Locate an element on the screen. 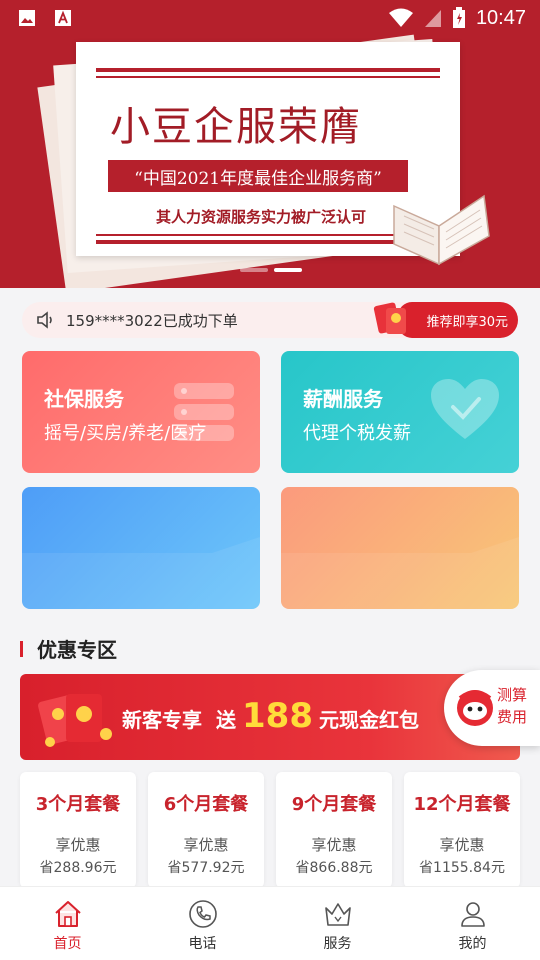 This screenshot has height=960, width=540. calculator-label: 测算费用 is located at coordinates (511, 706).